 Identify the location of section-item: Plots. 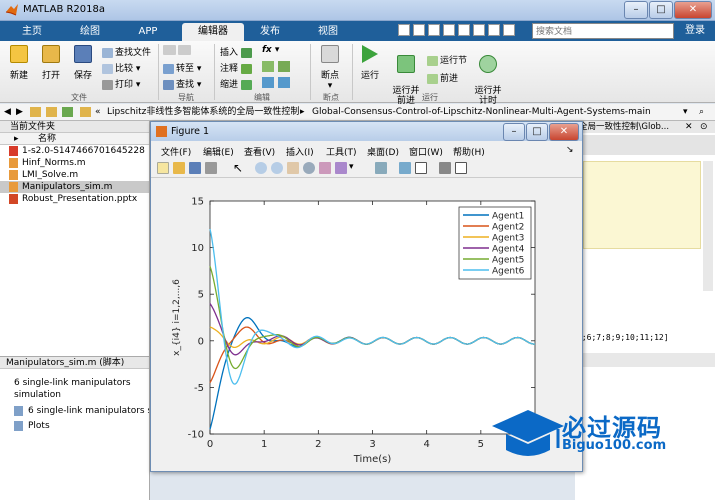
(74, 426).